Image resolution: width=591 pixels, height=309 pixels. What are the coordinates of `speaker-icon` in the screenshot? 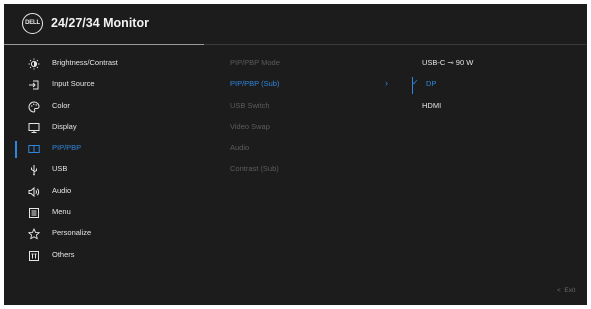 It's located at (34, 192).